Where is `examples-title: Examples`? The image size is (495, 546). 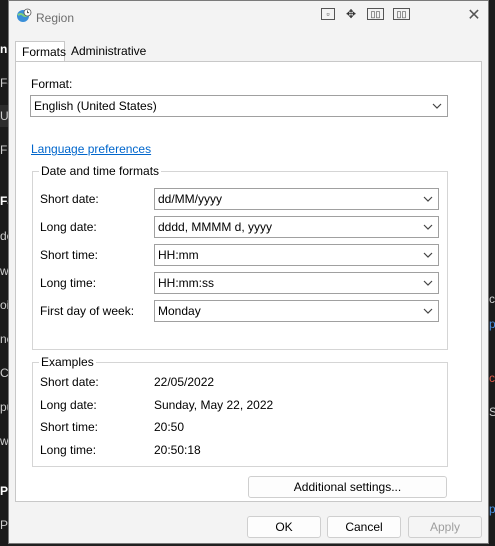 examples-title: Examples is located at coordinates (67, 362).